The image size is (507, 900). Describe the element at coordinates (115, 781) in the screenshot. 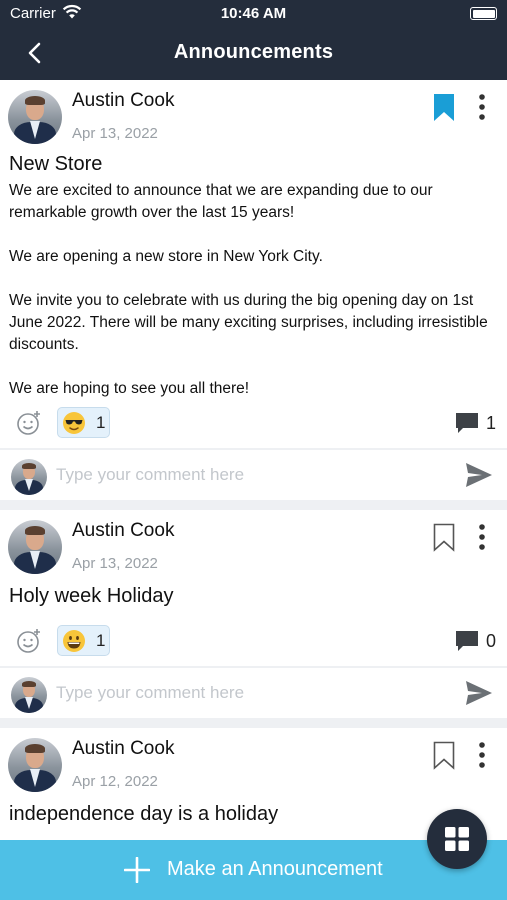

I see `post-date: Apr 12, 2022` at that location.